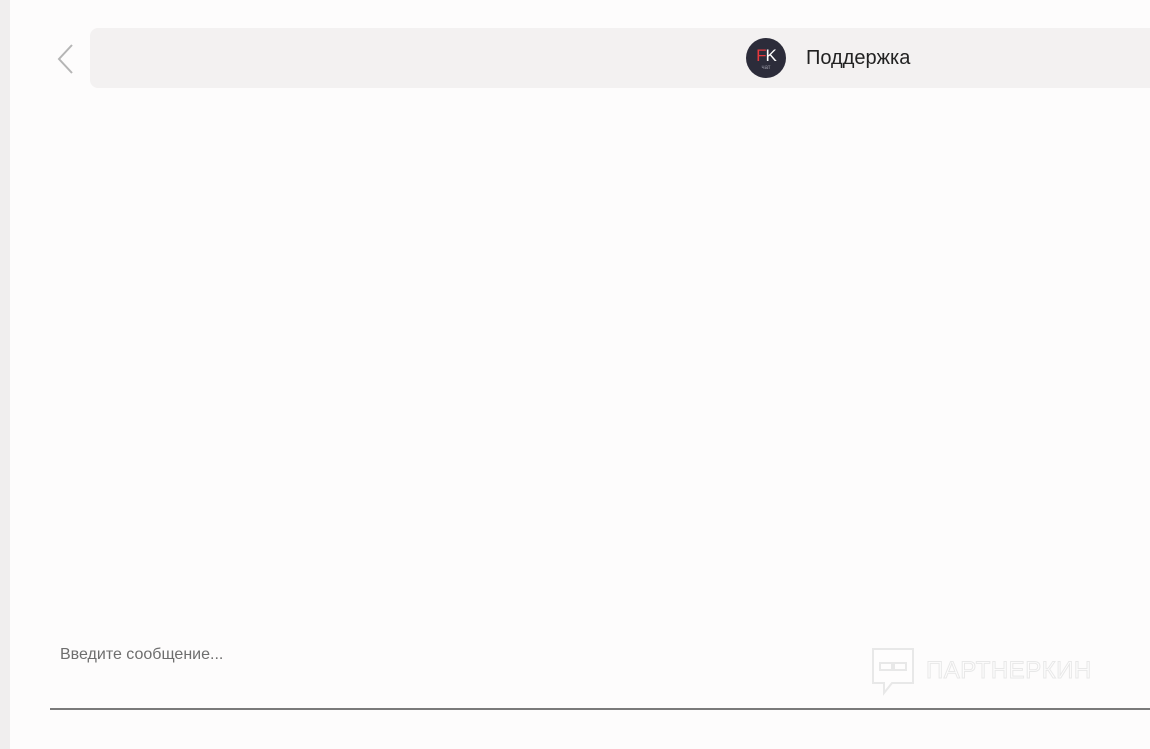 Image resolution: width=1150 pixels, height=749 pixels. Describe the element at coordinates (455, 655) in the screenshot. I see `message-input` at that location.